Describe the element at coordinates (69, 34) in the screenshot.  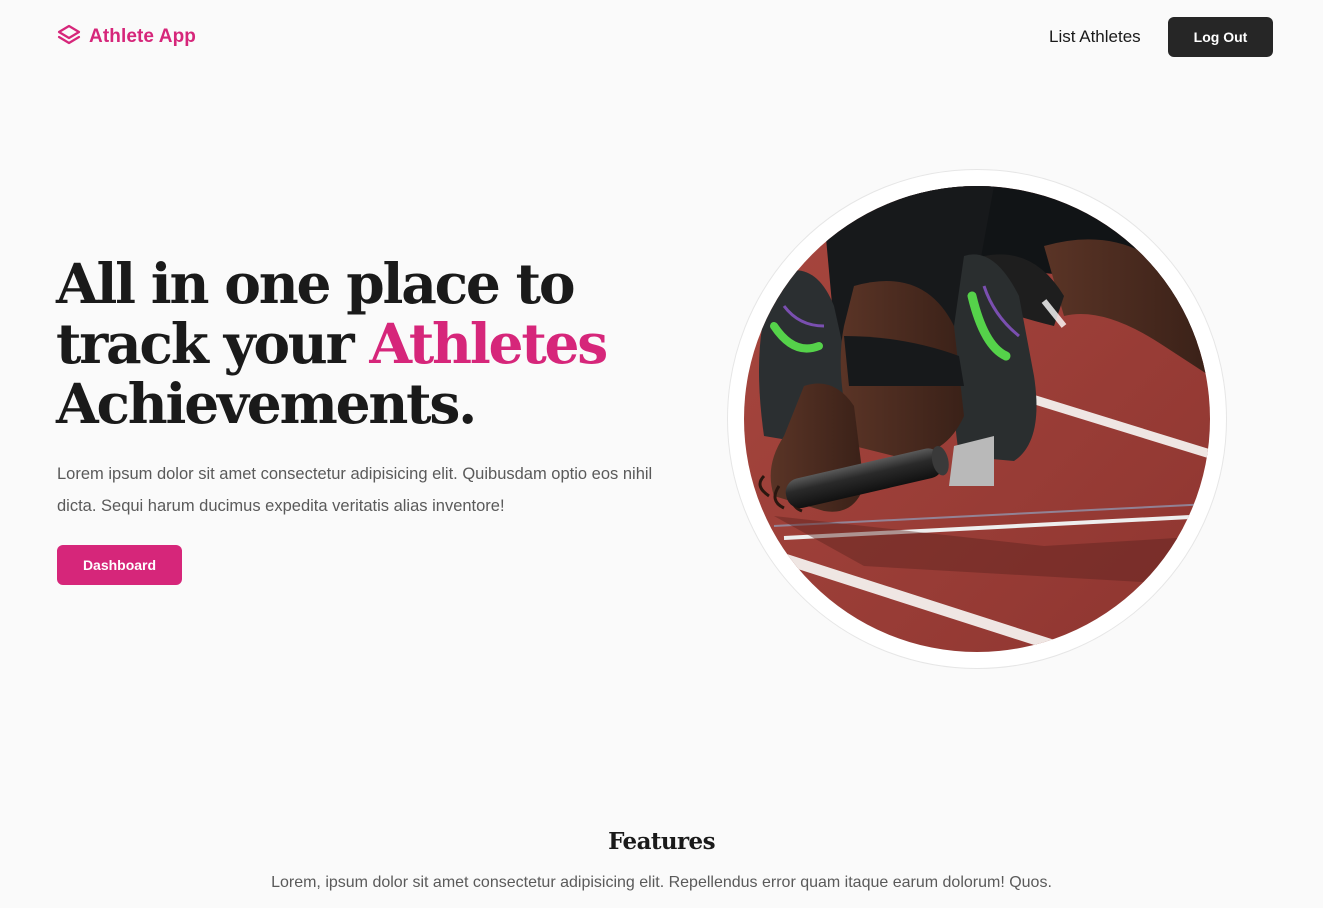
I see `layers-icon` at that location.